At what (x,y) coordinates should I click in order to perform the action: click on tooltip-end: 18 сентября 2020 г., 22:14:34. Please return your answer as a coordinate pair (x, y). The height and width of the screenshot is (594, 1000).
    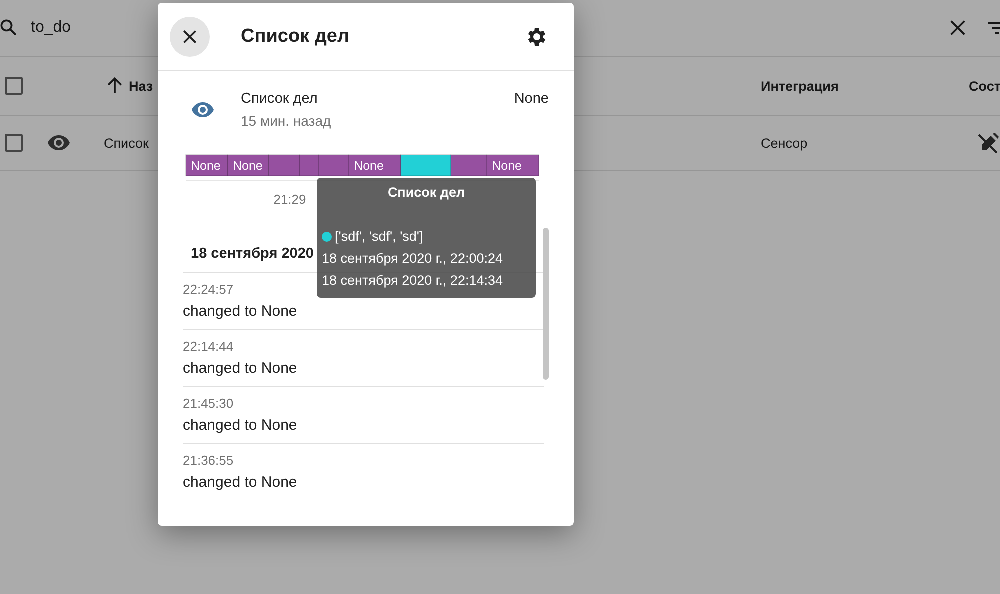
    Looking at the image, I should click on (412, 280).